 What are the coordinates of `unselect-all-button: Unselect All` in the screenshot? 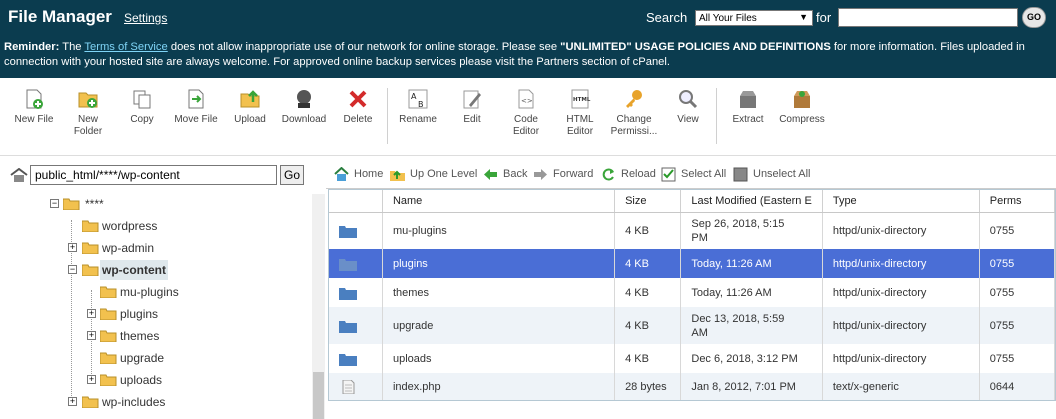 It's located at (773, 174).